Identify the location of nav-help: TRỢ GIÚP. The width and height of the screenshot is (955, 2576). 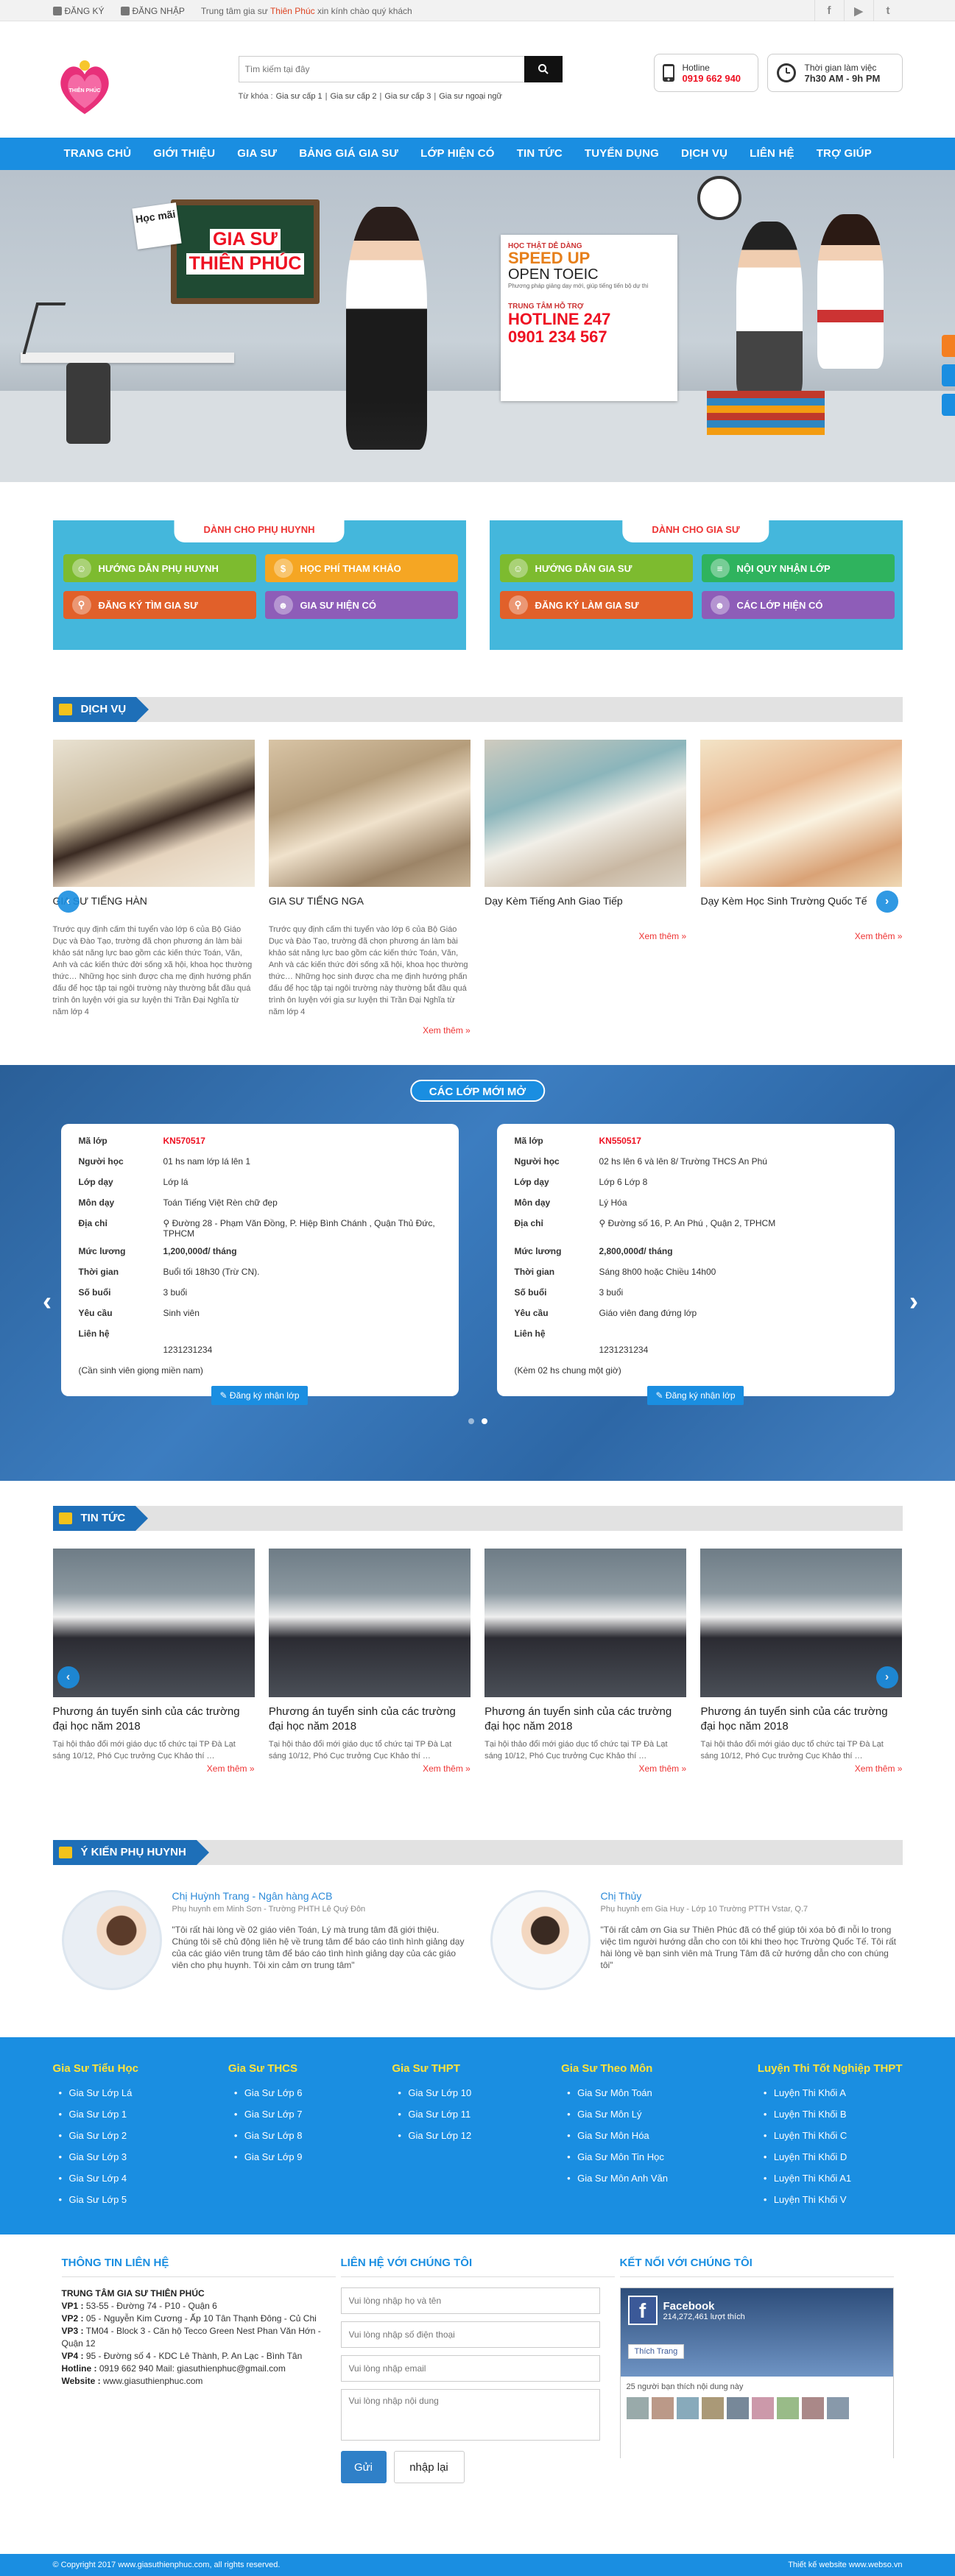
(845, 154).